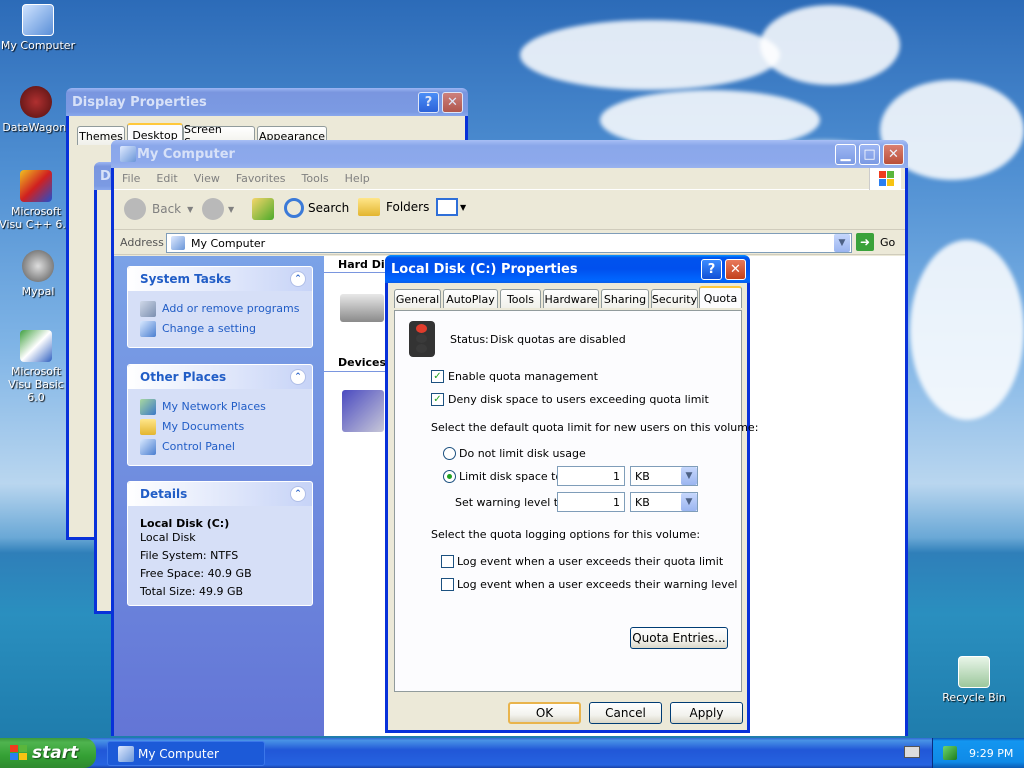 The height and width of the screenshot is (768, 1024). I want to click on maximize-button: □, so click(869, 154).